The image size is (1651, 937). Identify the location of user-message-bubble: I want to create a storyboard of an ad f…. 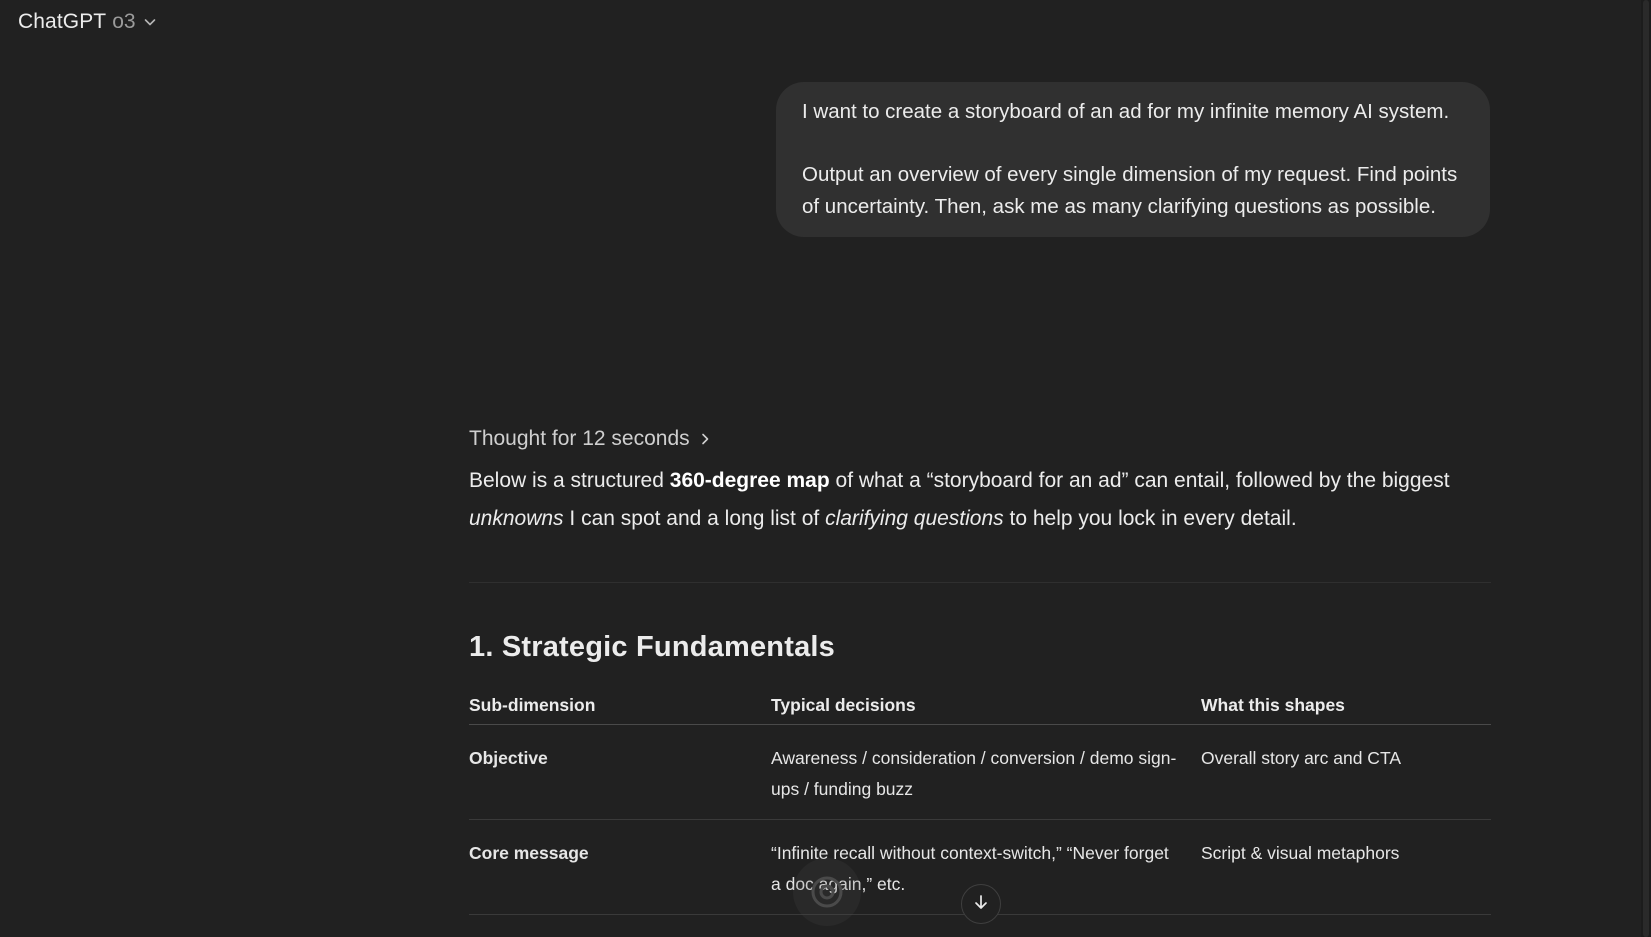
(1133, 159).